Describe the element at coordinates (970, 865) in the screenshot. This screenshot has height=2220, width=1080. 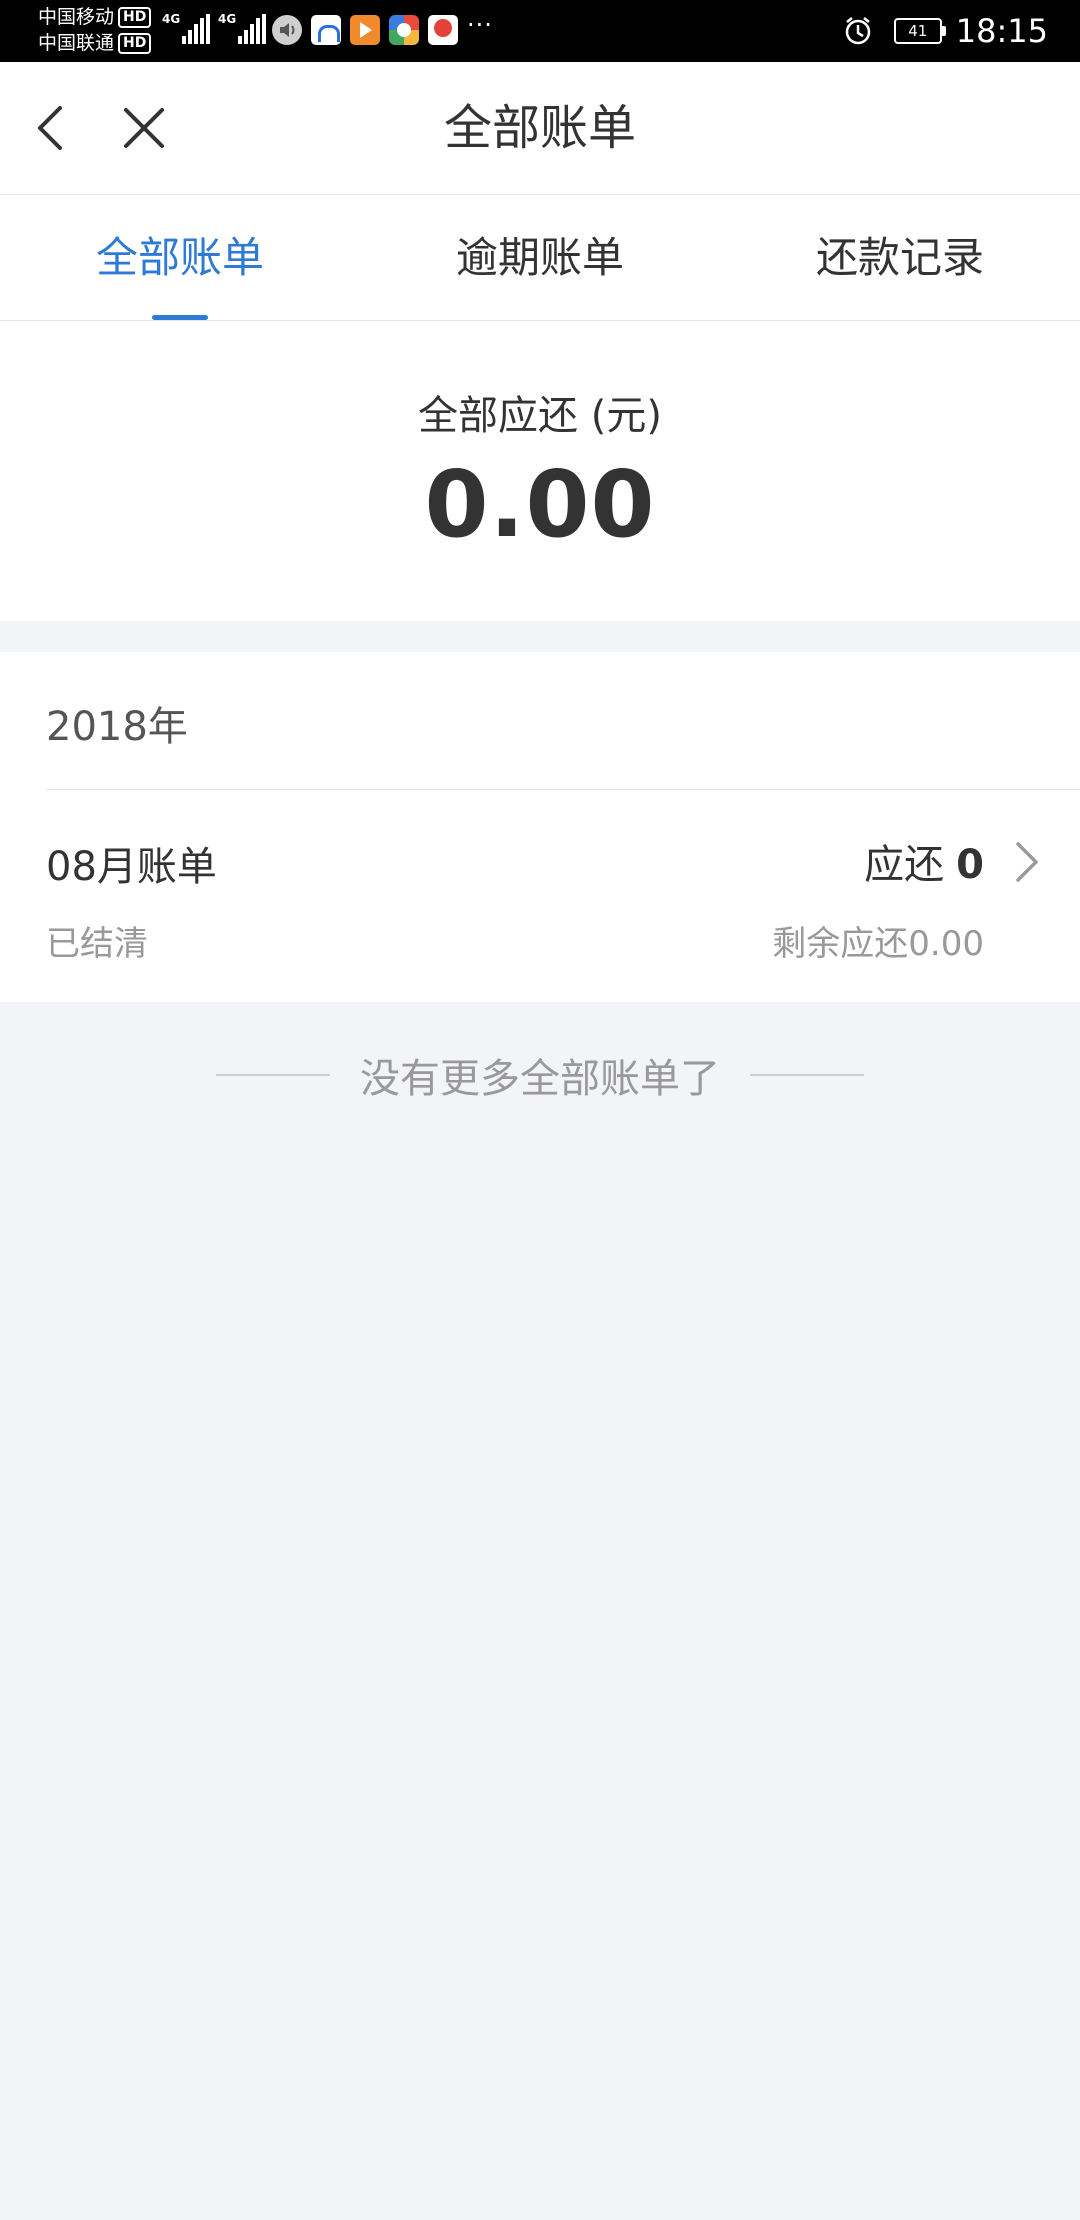
I see `bill-due-value: 0` at that location.